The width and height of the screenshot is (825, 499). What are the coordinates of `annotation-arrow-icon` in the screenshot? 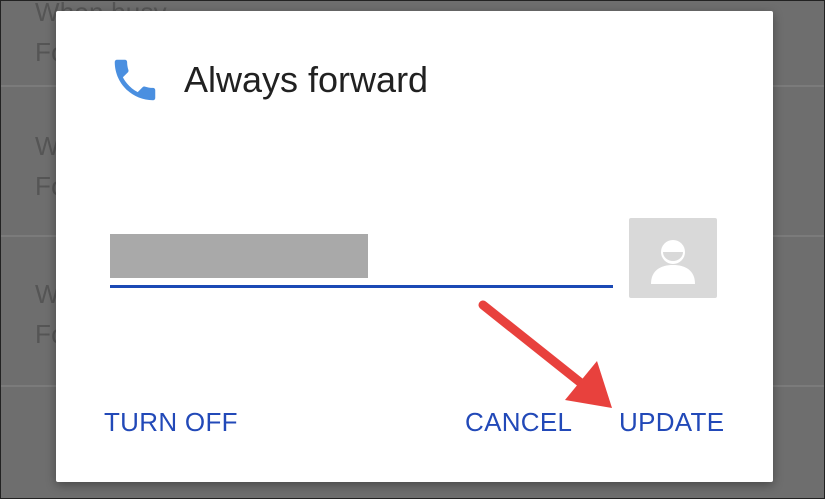 It's located at (545, 354).